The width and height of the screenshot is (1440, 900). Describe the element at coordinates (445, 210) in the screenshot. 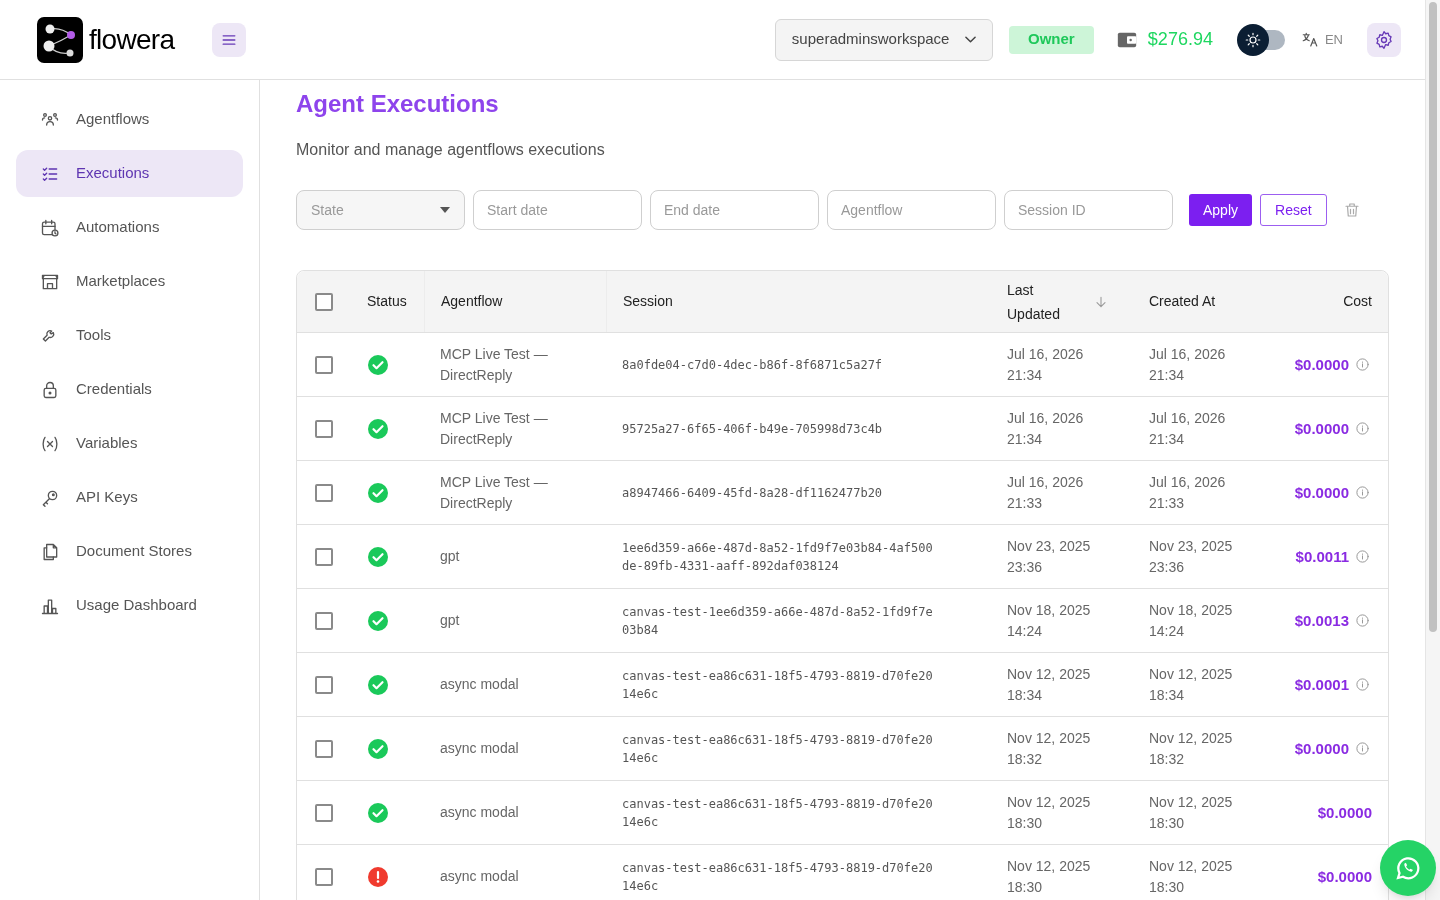

I see `caret-icon` at that location.